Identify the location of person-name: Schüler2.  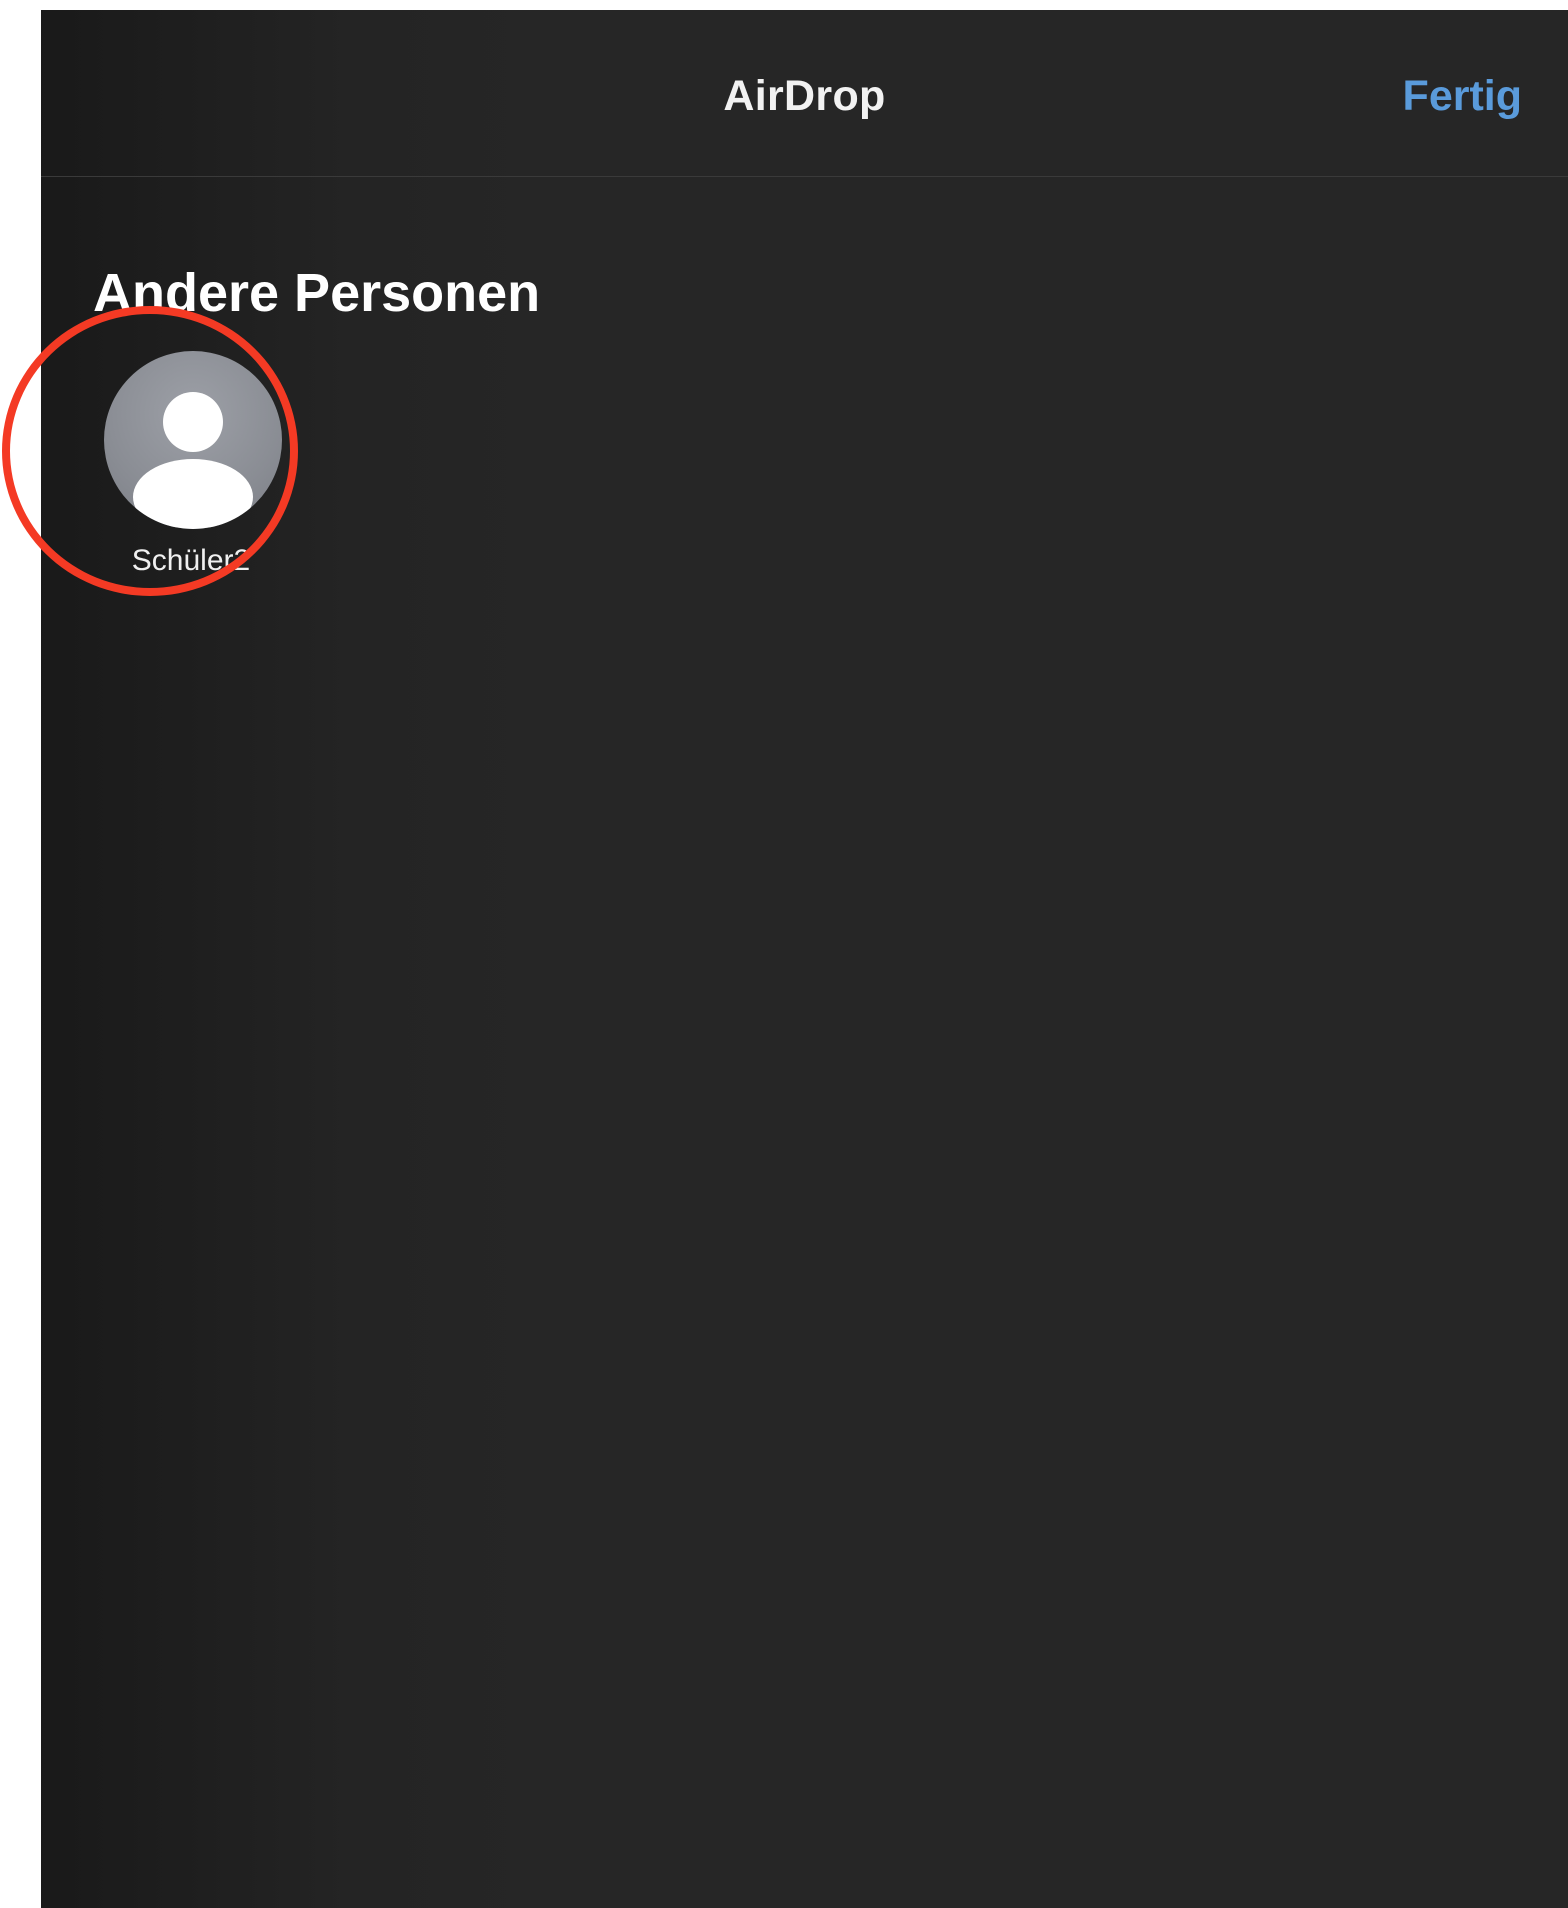
(191, 560).